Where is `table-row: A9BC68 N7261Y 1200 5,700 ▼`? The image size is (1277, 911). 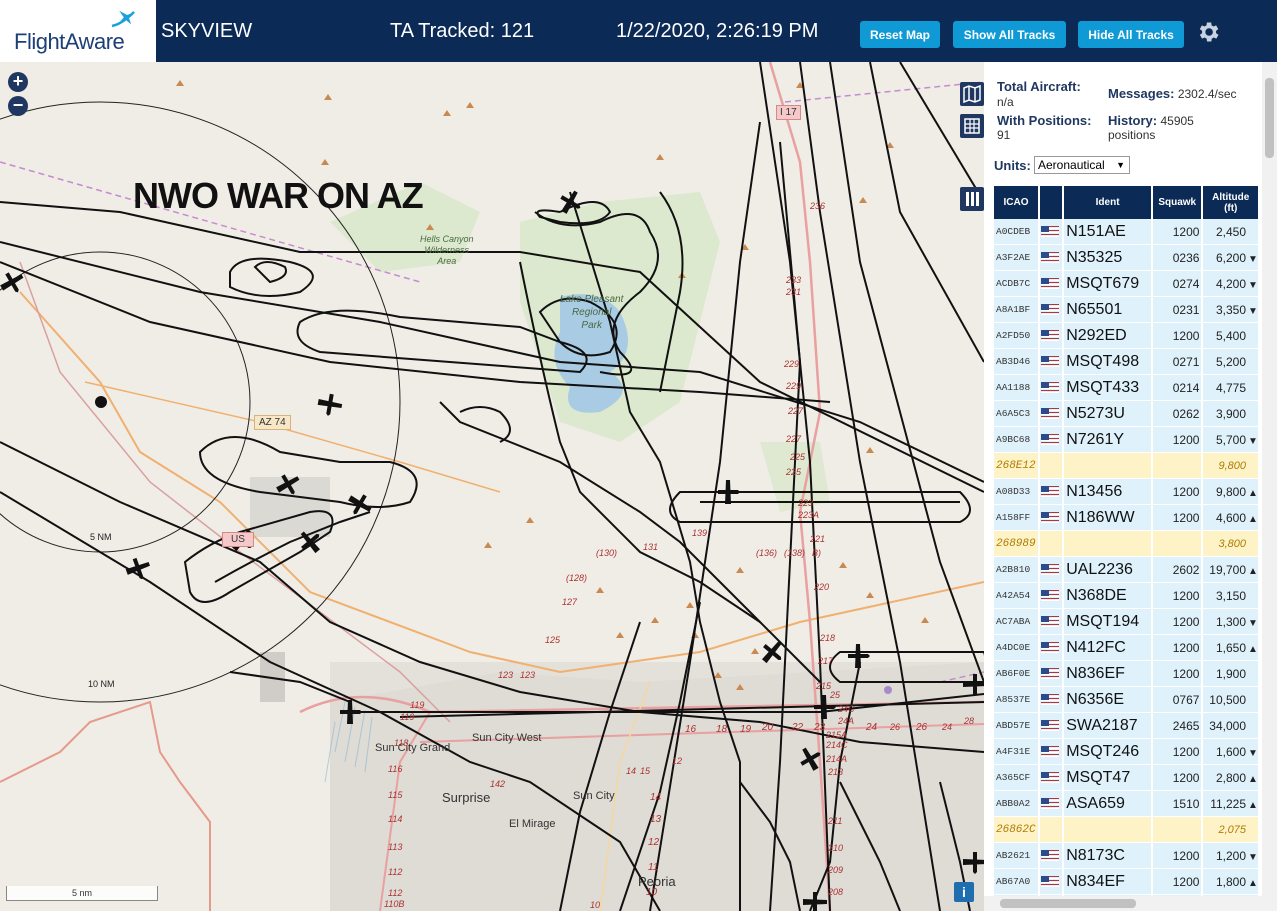
table-row: A9BC68 N7261Y 1200 5,700 ▼ is located at coordinates (1127, 439).